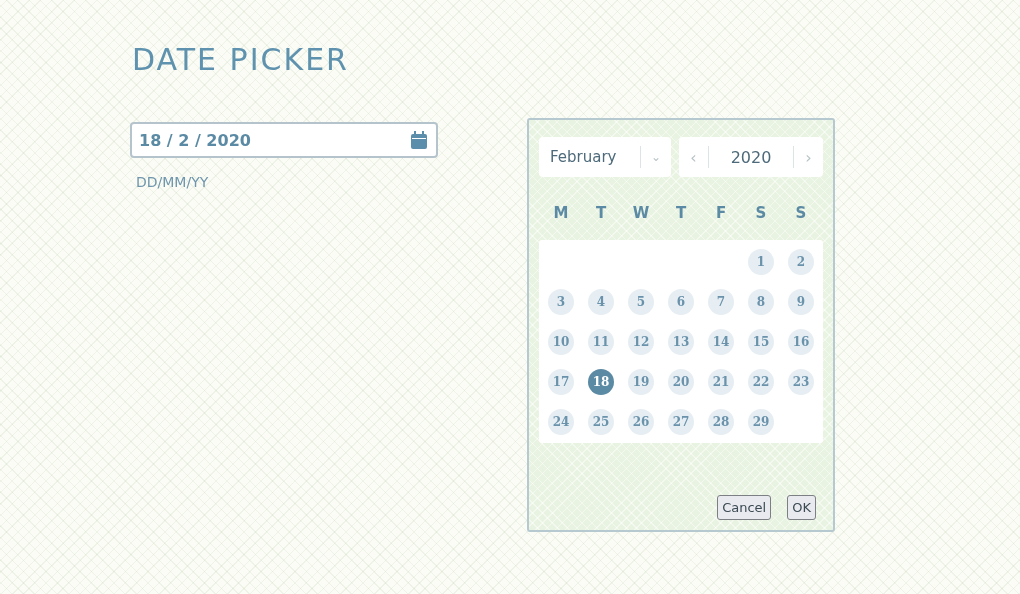 Image resolution: width=1020 pixels, height=594 pixels. Describe the element at coordinates (284, 140) in the screenshot. I see `date-input: 18 / 2 / 2020` at that location.